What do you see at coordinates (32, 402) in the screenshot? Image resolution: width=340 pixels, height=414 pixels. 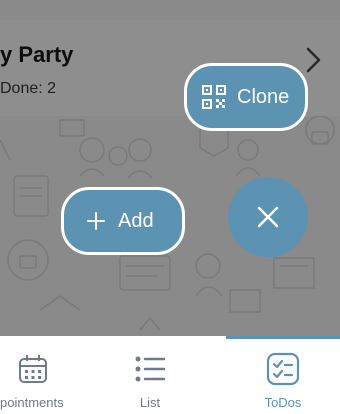 I see `tab-appointments-label: pointments` at bounding box center [32, 402].